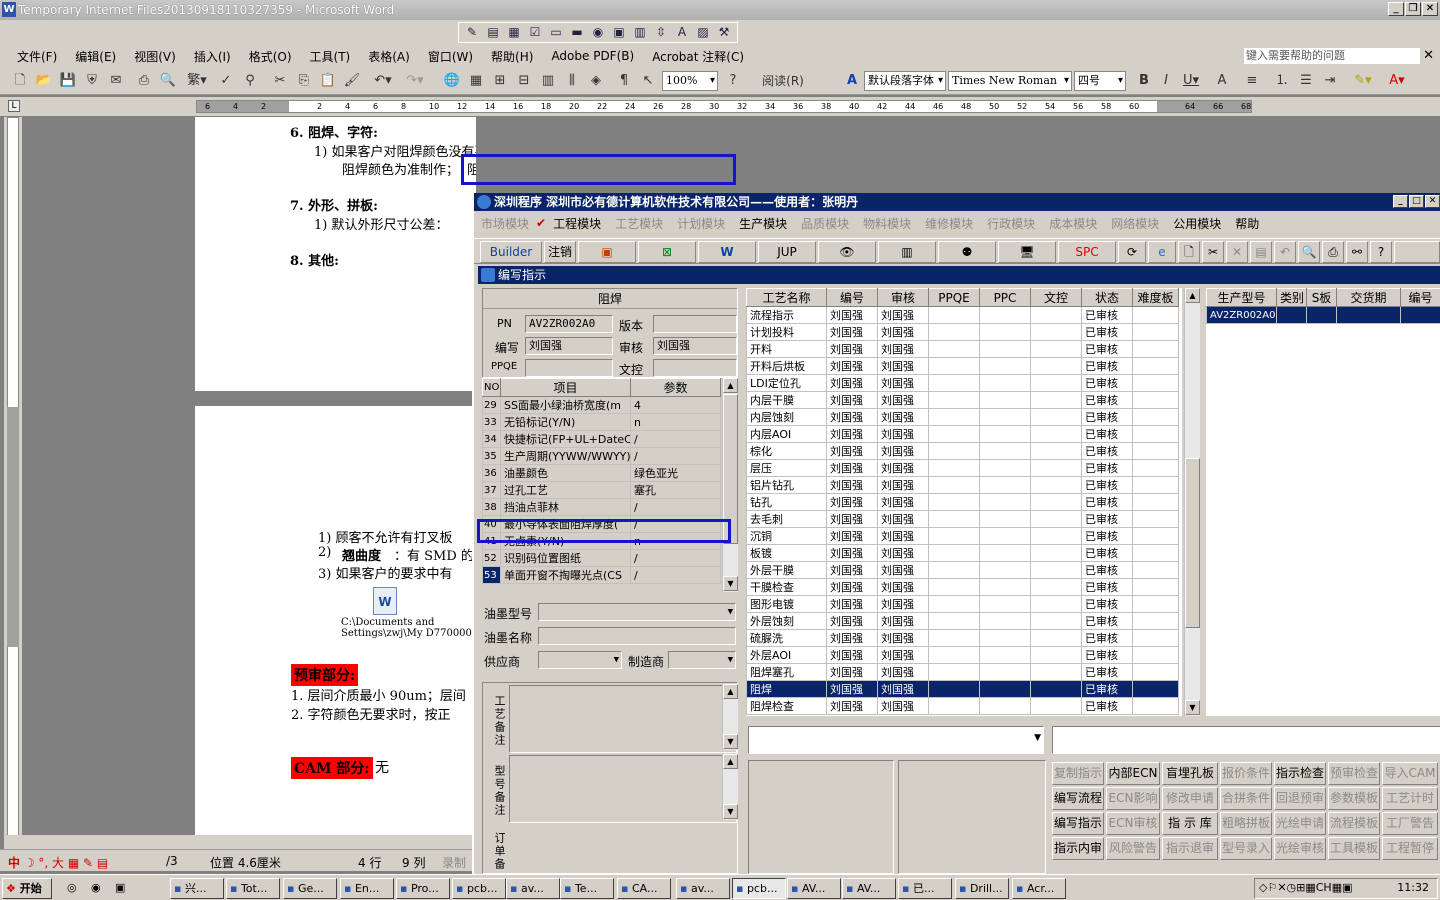 The height and width of the screenshot is (900, 1440). What do you see at coordinates (1078, 773) in the screenshot?
I see `action-button: 复制指示` at bounding box center [1078, 773].